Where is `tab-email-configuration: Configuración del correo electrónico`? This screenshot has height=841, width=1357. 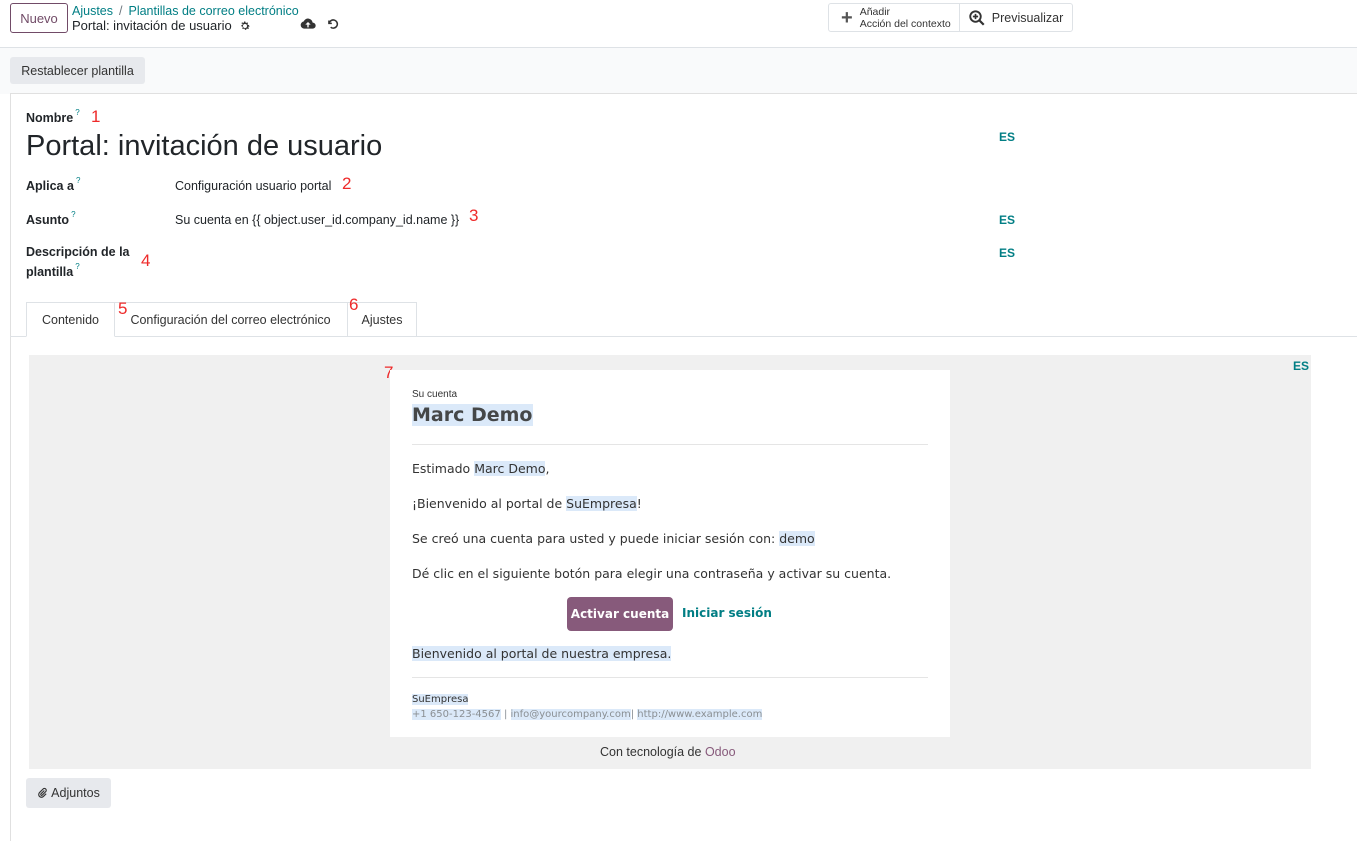
tab-email-configuration: Configuración del correo electrónico is located at coordinates (231, 319).